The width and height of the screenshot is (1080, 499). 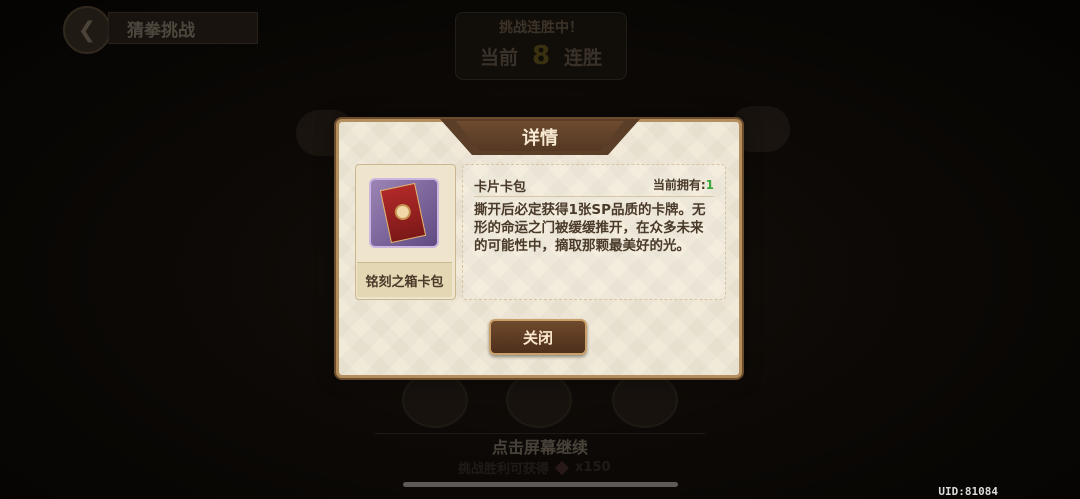 I want to click on owned-label: 当前拥有:, so click(x=679, y=185).